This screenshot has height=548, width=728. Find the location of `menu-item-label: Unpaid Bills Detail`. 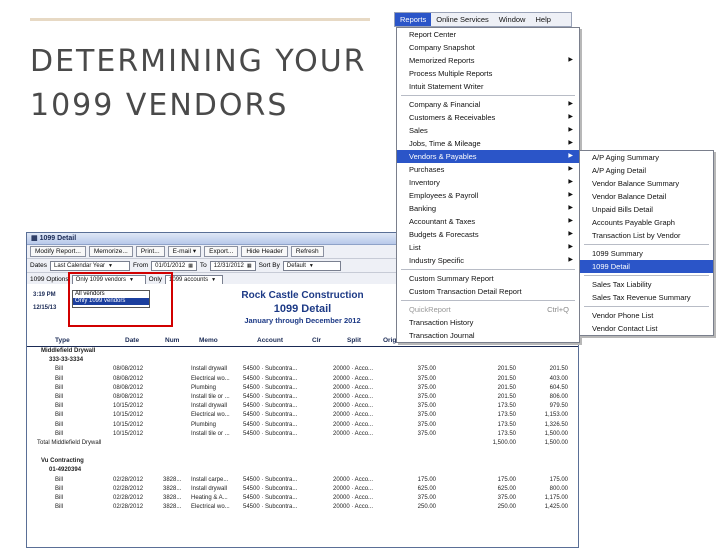

menu-item-label: Unpaid Bills Detail is located at coordinates (622, 209).